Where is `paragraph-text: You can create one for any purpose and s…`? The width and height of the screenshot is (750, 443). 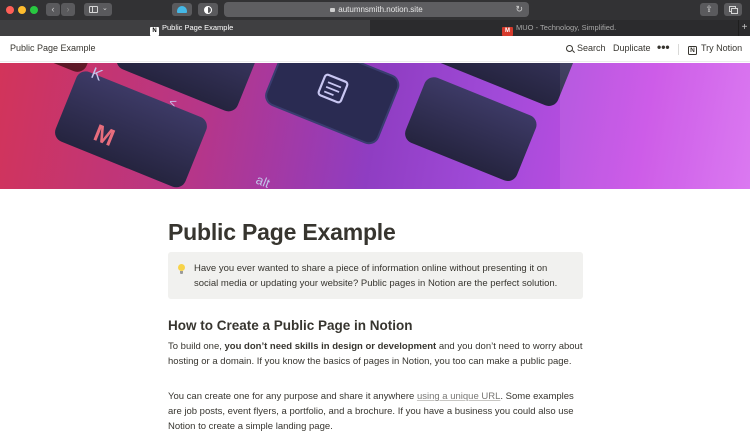
paragraph-text: You can create one for any purpose and s… is located at coordinates (292, 396).